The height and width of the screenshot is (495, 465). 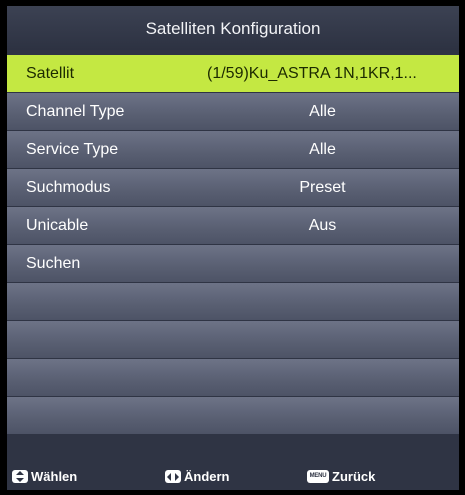 I want to click on menu-item-label: Service Type, so click(x=72, y=149).